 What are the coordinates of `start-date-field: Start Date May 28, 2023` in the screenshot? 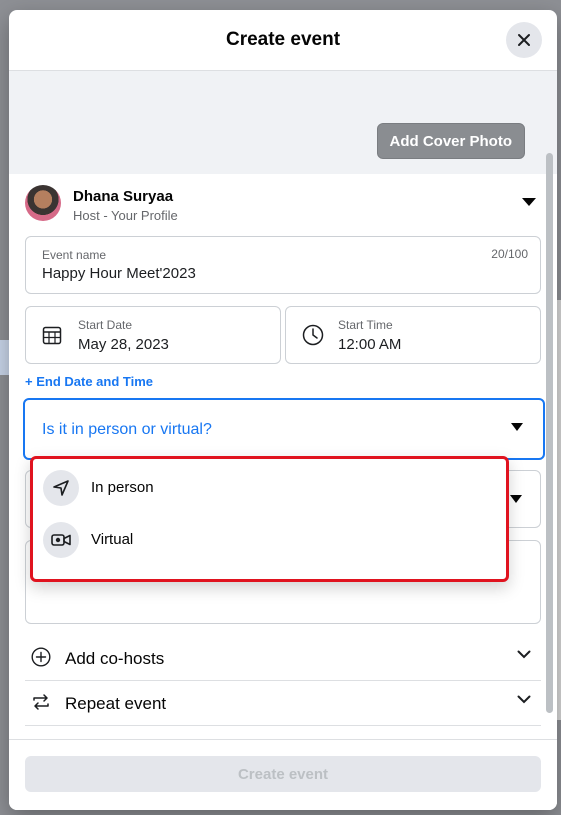 It's located at (153, 335).